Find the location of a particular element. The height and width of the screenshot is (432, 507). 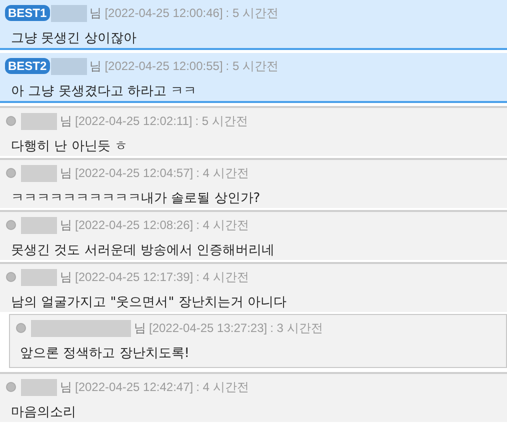

comment-date: [2022-04-25 12:00:46] is located at coordinates (163, 13).